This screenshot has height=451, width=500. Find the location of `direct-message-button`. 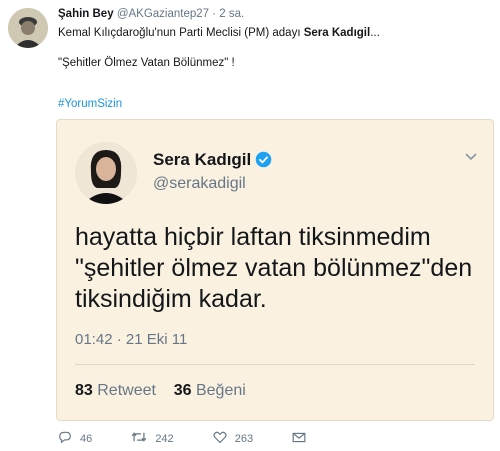

direct-message-button is located at coordinates (303, 439).